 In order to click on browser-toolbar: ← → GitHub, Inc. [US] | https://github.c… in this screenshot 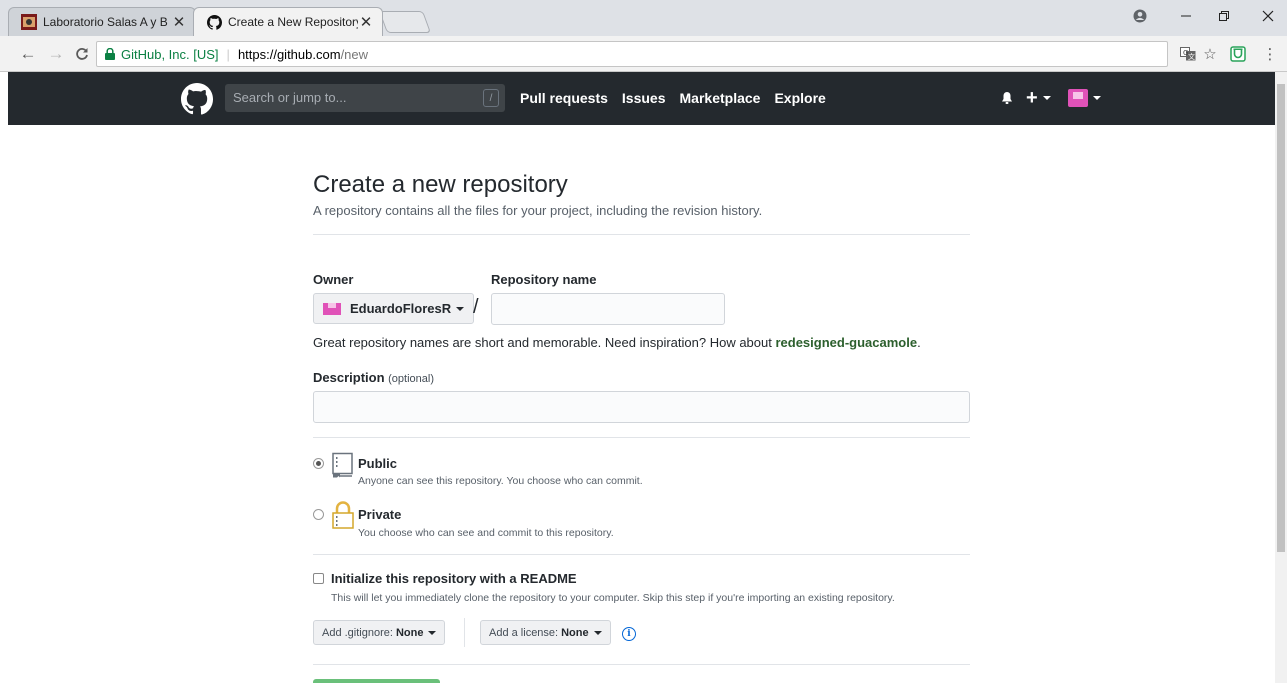, I will do `click(643, 54)`.